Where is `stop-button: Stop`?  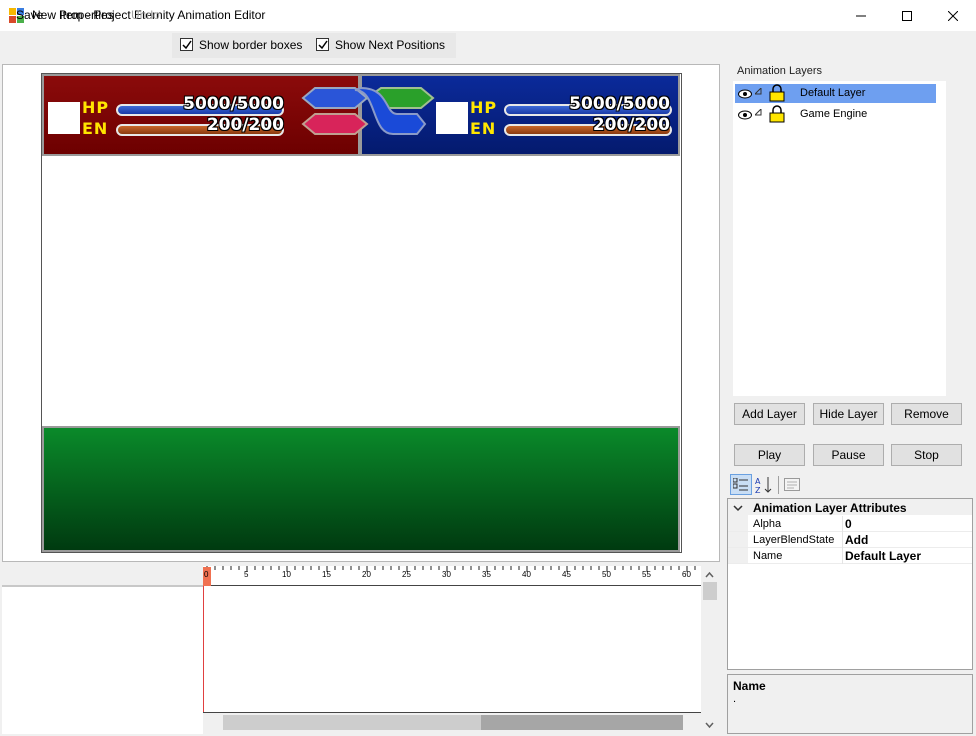 stop-button: Stop is located at coordinates (926, 455).